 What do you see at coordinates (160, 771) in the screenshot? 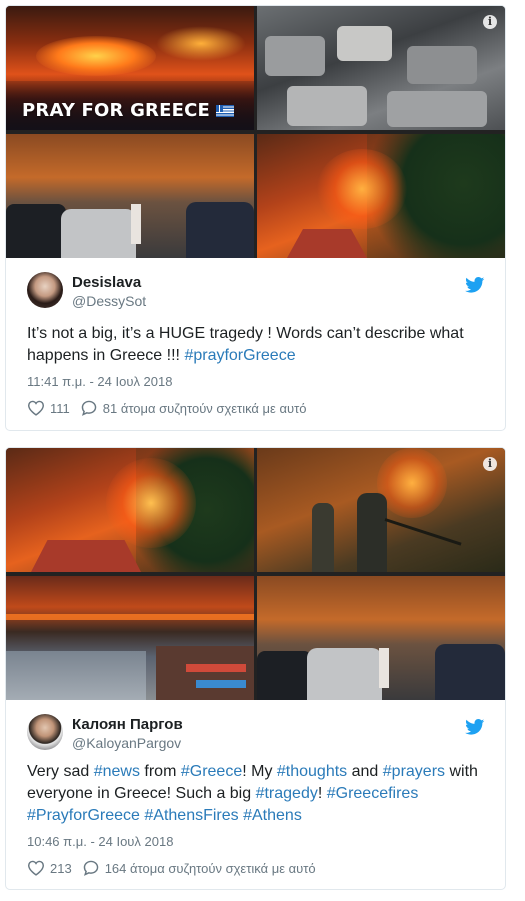
I see `tweet-text-segment: from` at bounding box center [160, 771].